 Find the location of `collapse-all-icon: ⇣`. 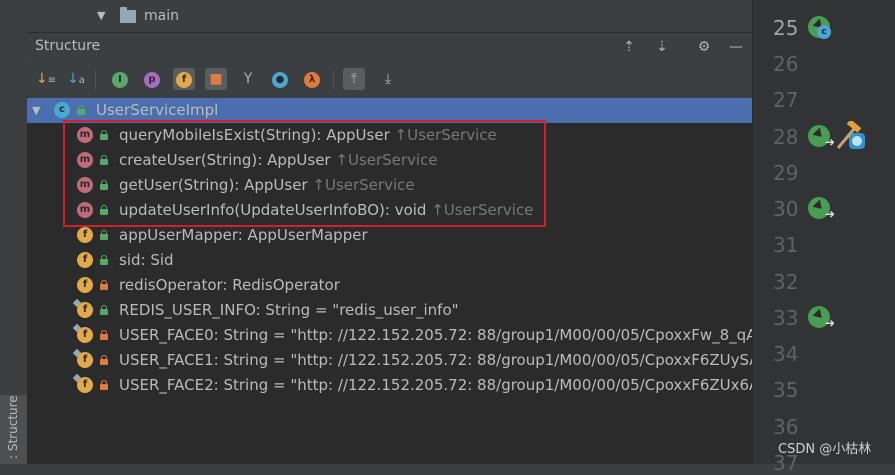

collapse-all-icon: ⇣ is located at coordinates (662, 47).